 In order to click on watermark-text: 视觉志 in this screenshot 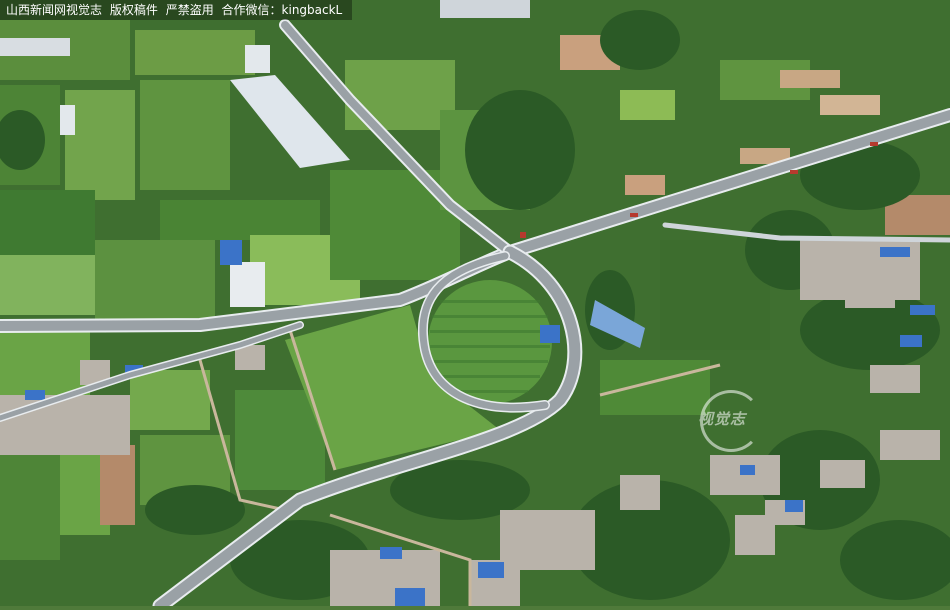, I will do `click(722, 419)`.